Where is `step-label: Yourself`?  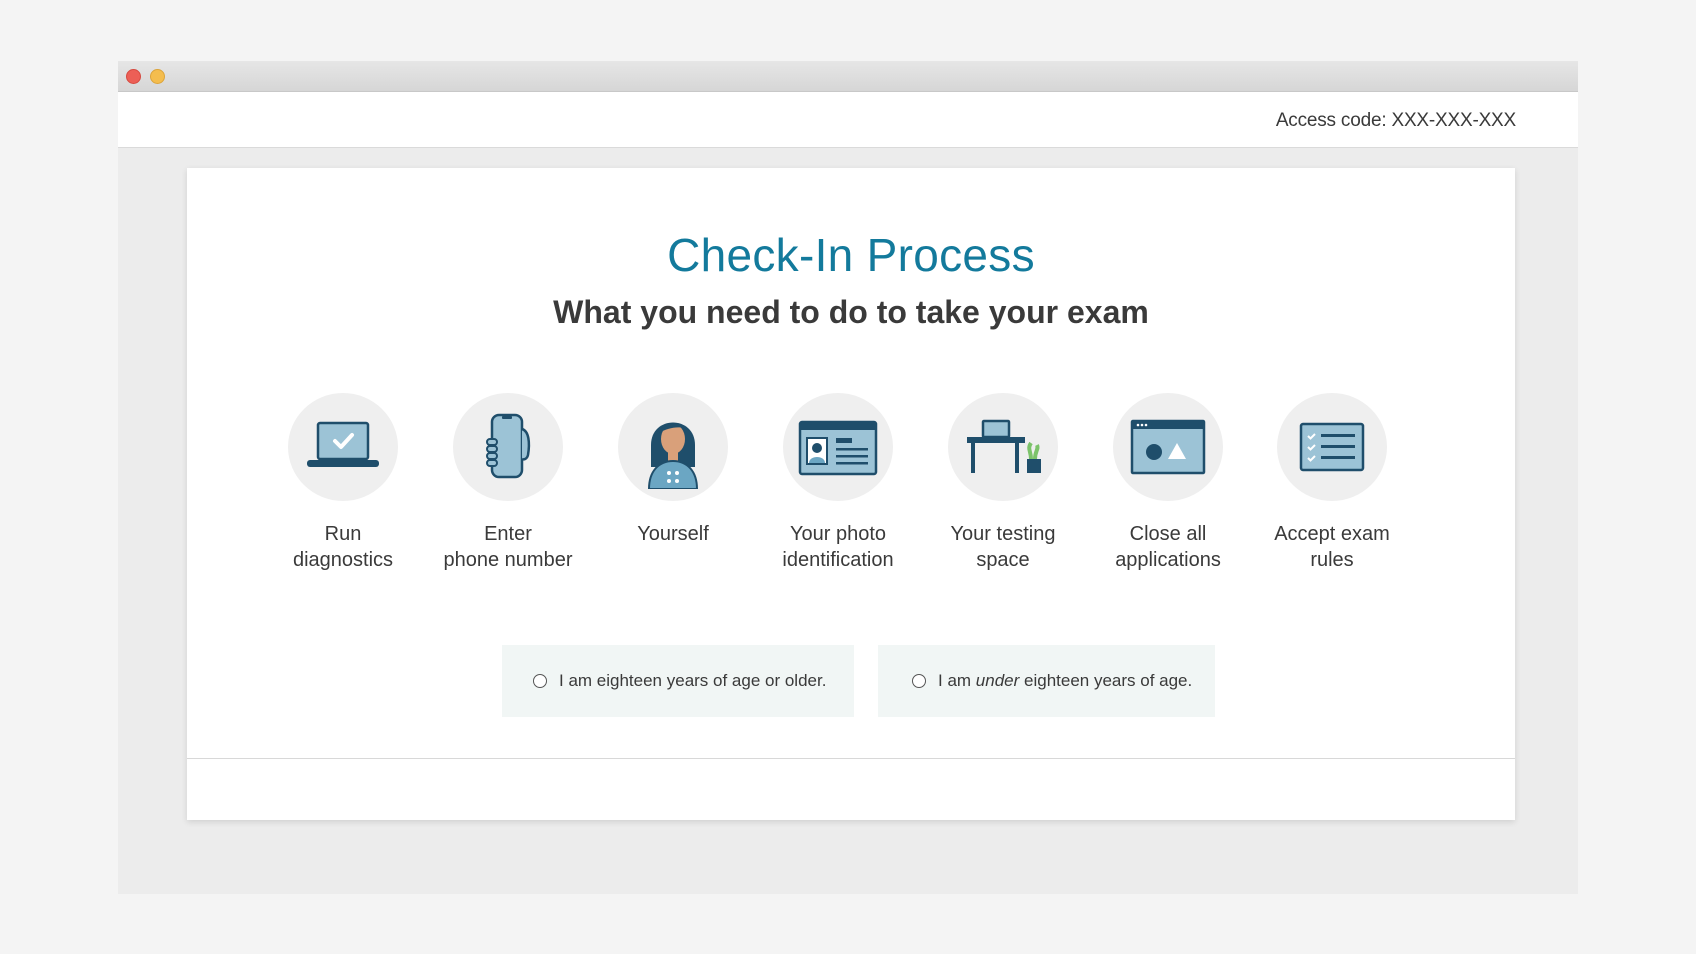 step-label: Yourself is located at coordinates (673, 534).